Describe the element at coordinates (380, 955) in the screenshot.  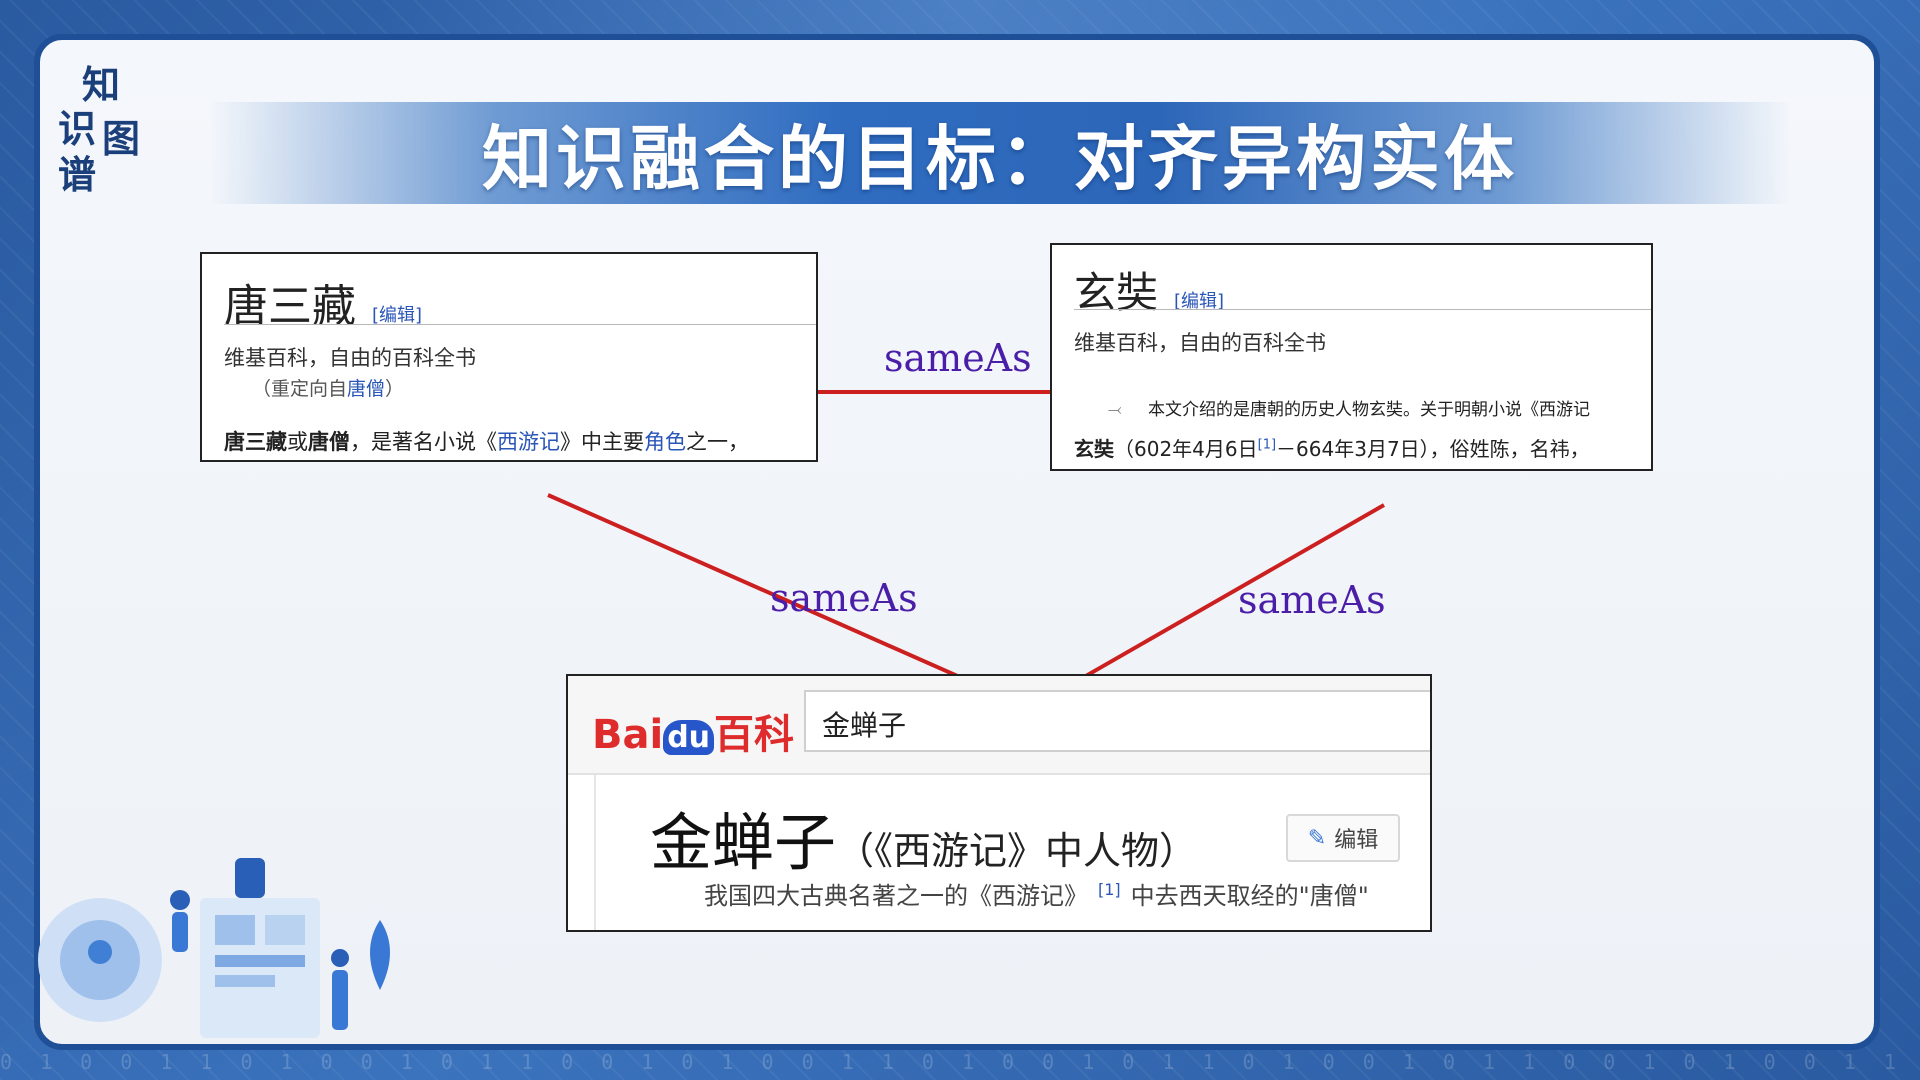
I see `plant-icon` at that location.